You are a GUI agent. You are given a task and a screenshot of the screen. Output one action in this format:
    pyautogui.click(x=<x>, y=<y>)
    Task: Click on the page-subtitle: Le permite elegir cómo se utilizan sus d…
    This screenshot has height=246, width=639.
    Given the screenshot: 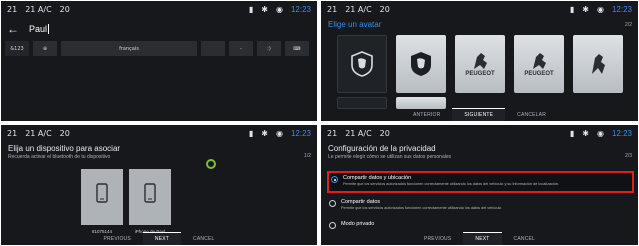 What is the action you would take?
    pyautogui.click(x=390, y=157)
    